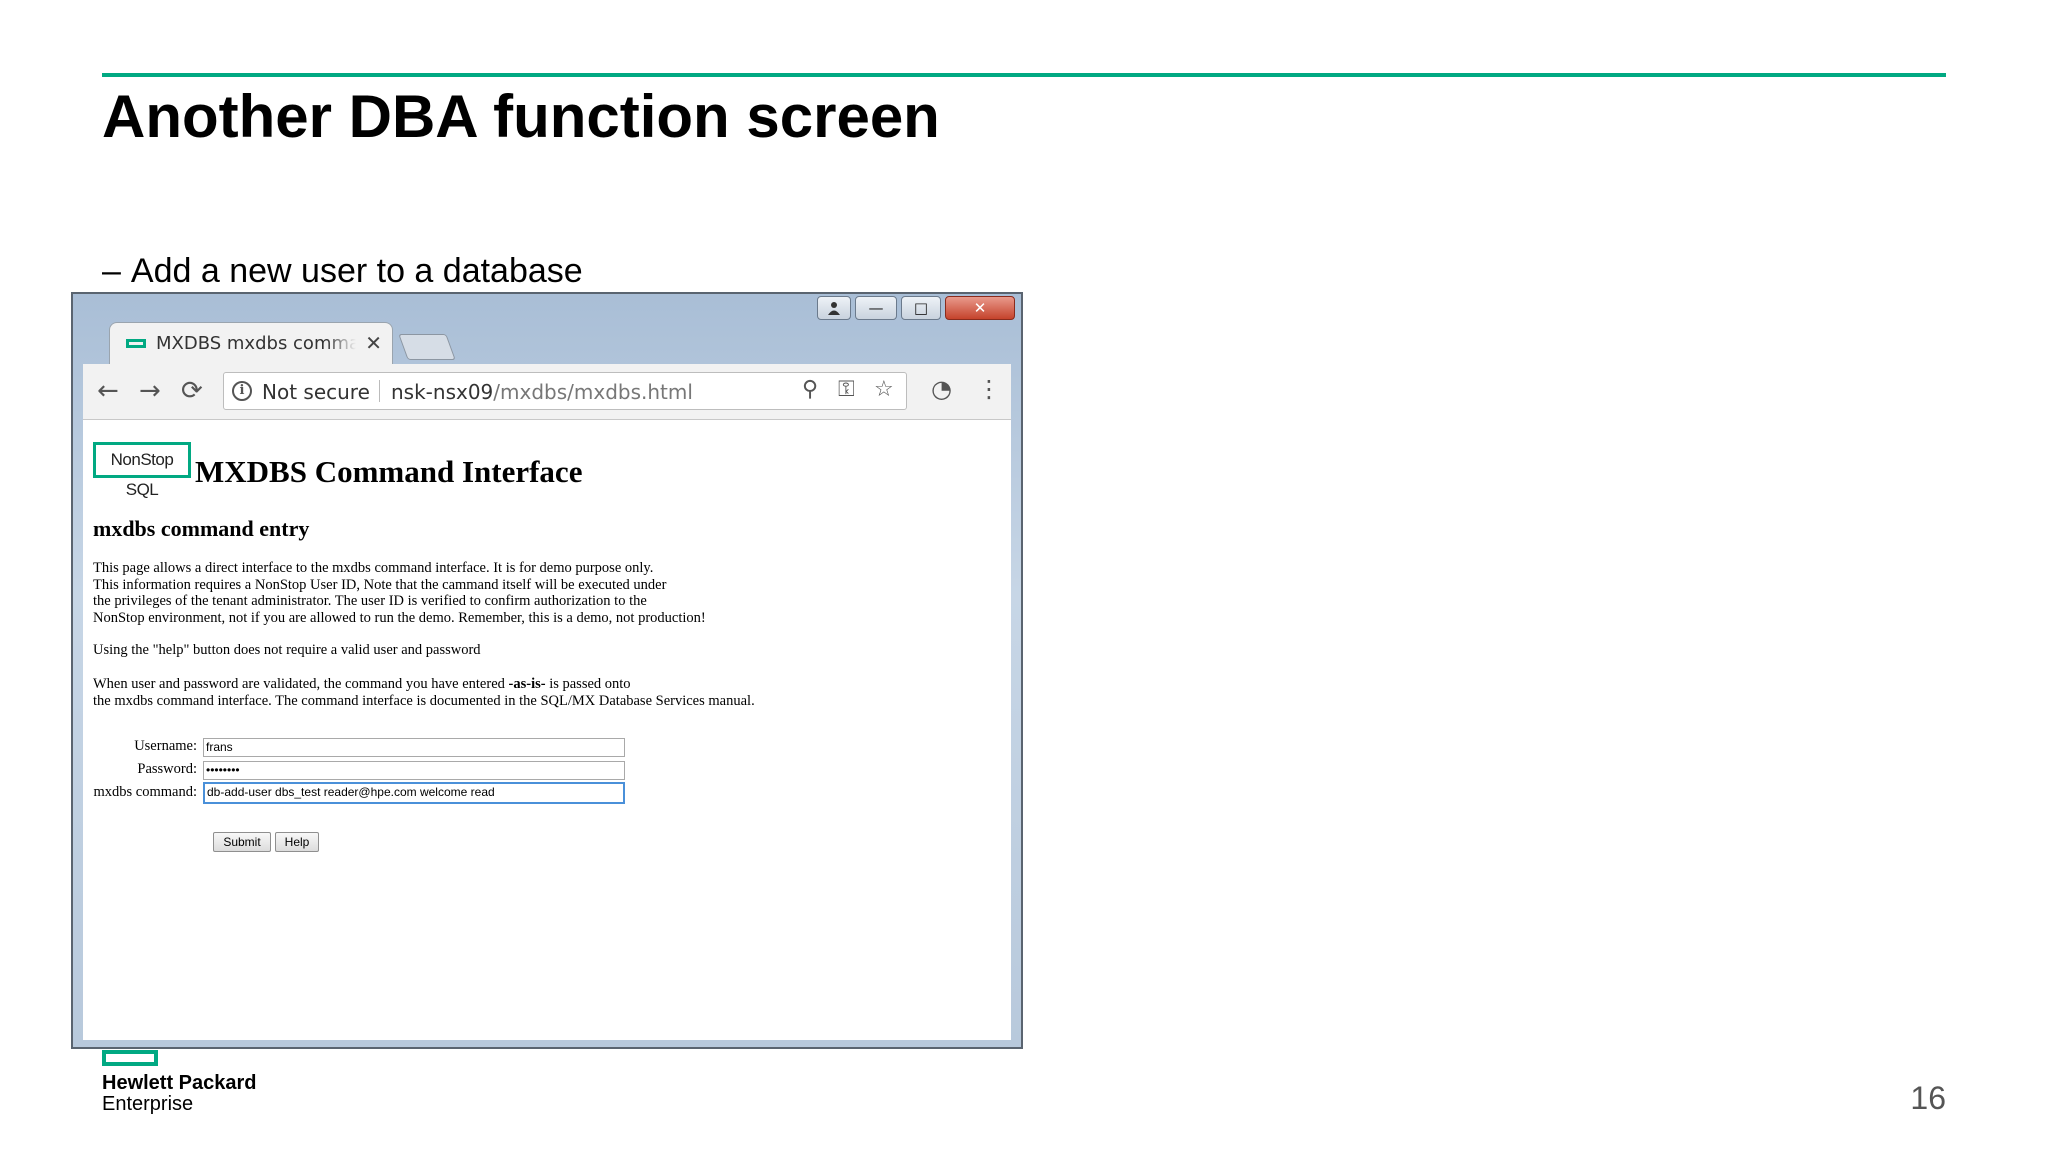 The image size is (2048, 1152). I want to click on password-label: Password:, so click(167, 769).